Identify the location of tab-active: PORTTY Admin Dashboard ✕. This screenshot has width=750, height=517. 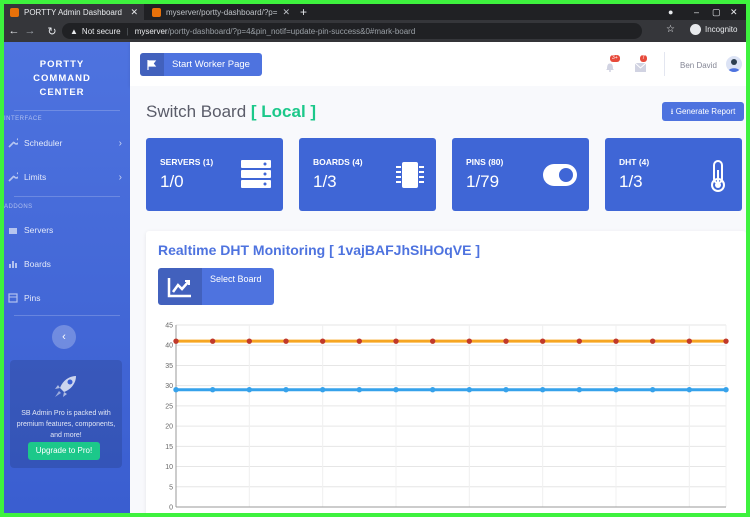
(74, 12).